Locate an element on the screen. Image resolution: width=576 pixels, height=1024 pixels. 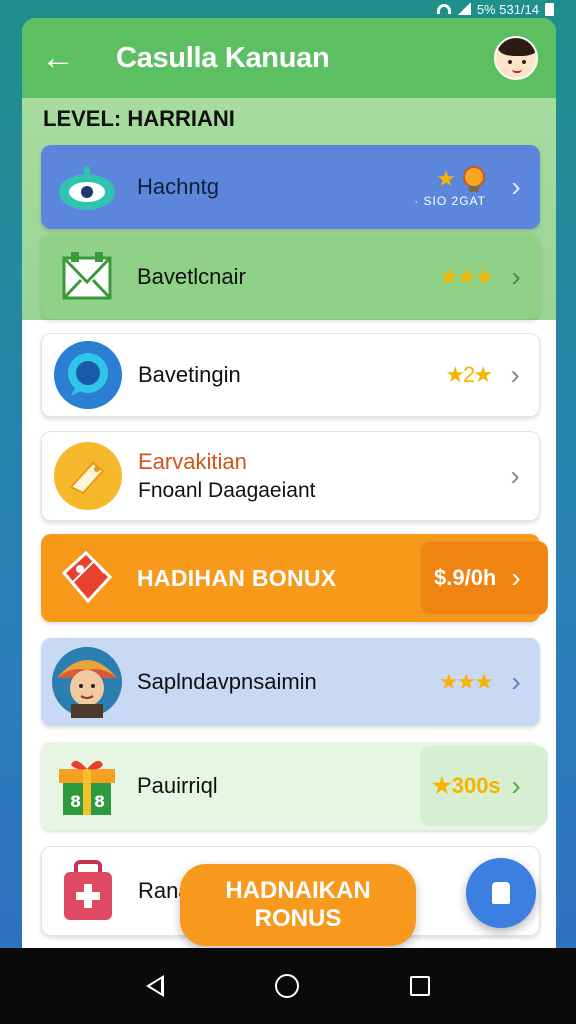
lamp-badge: ★ · SIO 2GAT is located at coordinates (450, 187).